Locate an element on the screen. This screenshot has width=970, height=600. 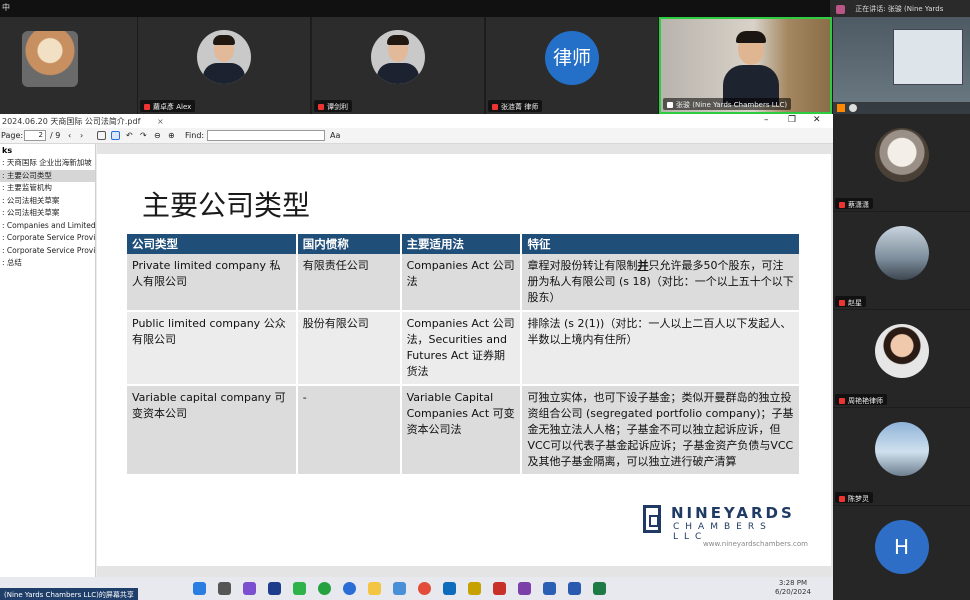
start-icon is located at coordinates (199, 588).